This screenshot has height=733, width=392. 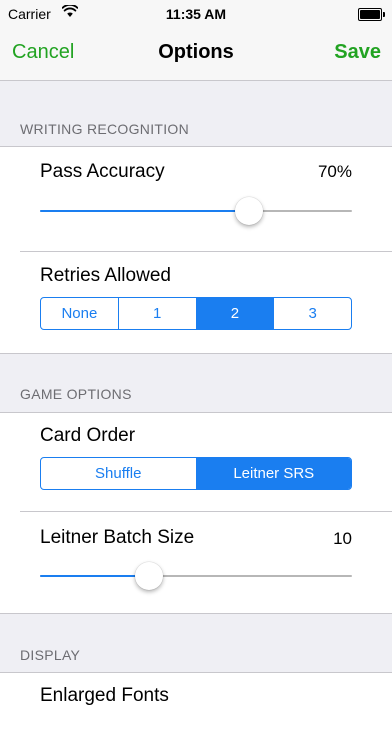 What do you see at coordinates (76, 394) in the screenshot?
I see `section-header-game-options: GAME OPTIONS` at bounding box center [76, 394].